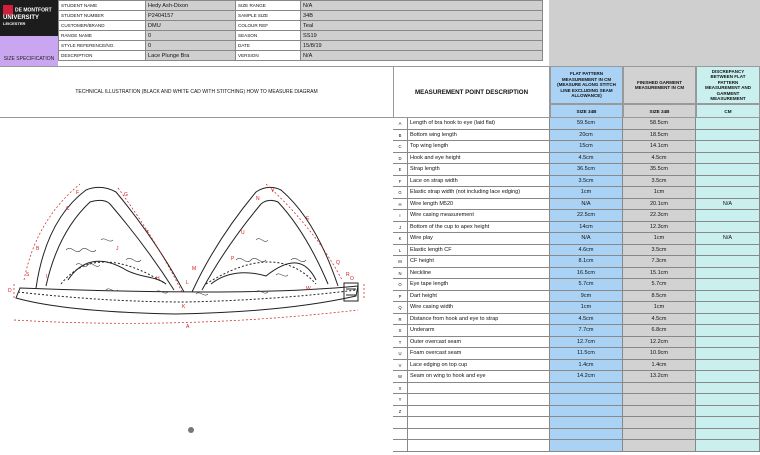 Image resolution: width=760 pixels, height=455 pixels. What do you see at coordinates (586, 285) in the screenshot?
I see `row-flat-value: 5.7cm` at bounding box center [586, 285].